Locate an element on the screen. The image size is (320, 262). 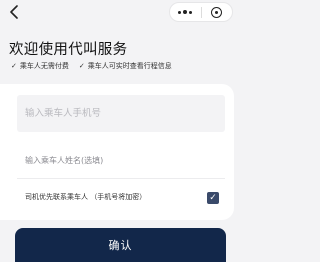
chevron-left-icon is located at coordinates (14, 12).